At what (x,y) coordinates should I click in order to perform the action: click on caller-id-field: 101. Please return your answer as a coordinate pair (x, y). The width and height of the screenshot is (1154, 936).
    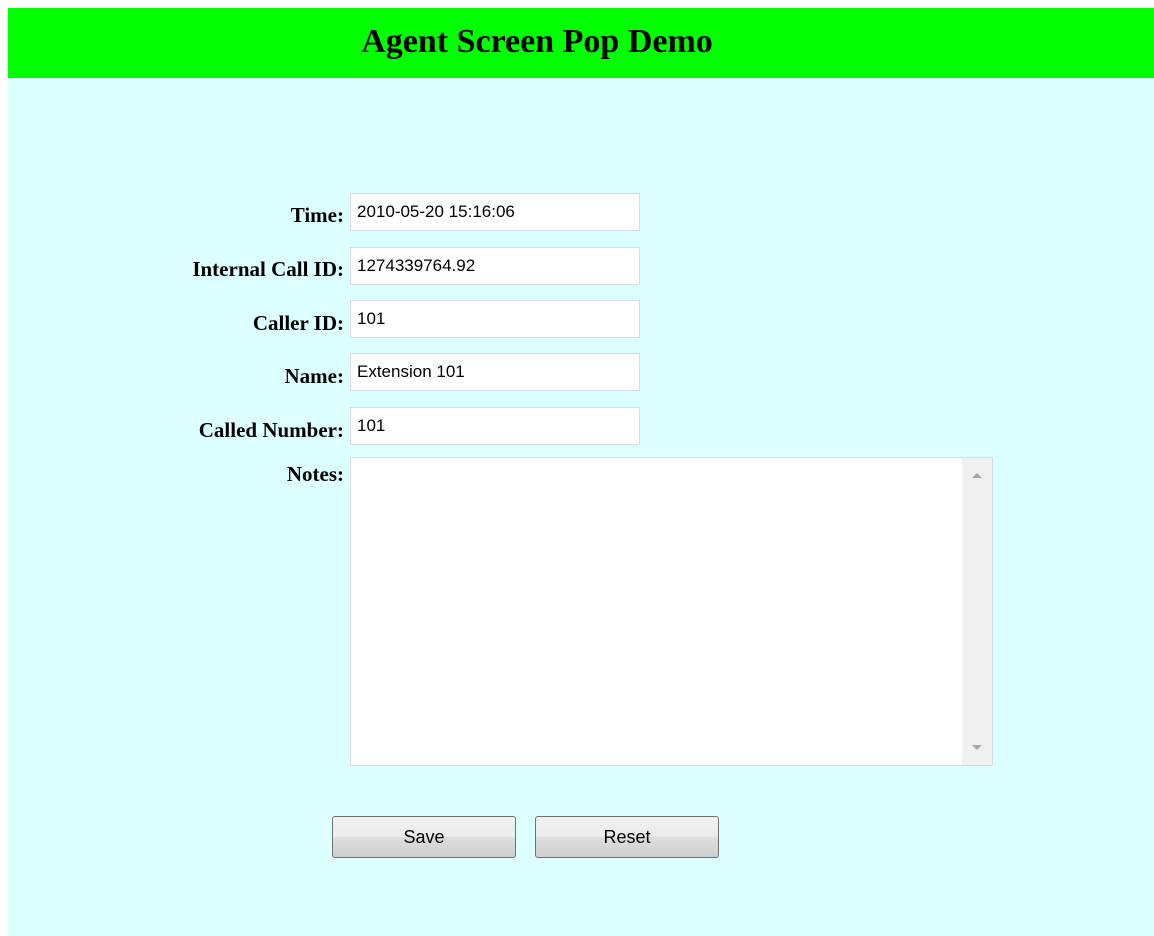
    Looking at the image, I should click on (495, 319).